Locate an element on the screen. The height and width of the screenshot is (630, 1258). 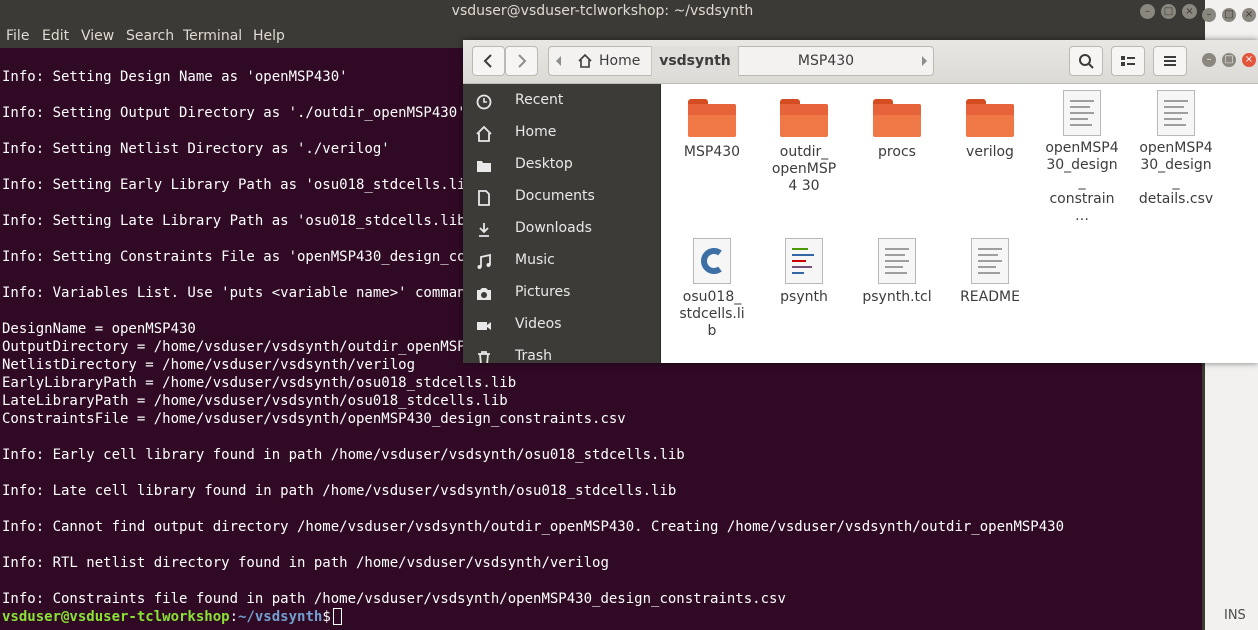
download-icon is located at coordinates (484, 230).